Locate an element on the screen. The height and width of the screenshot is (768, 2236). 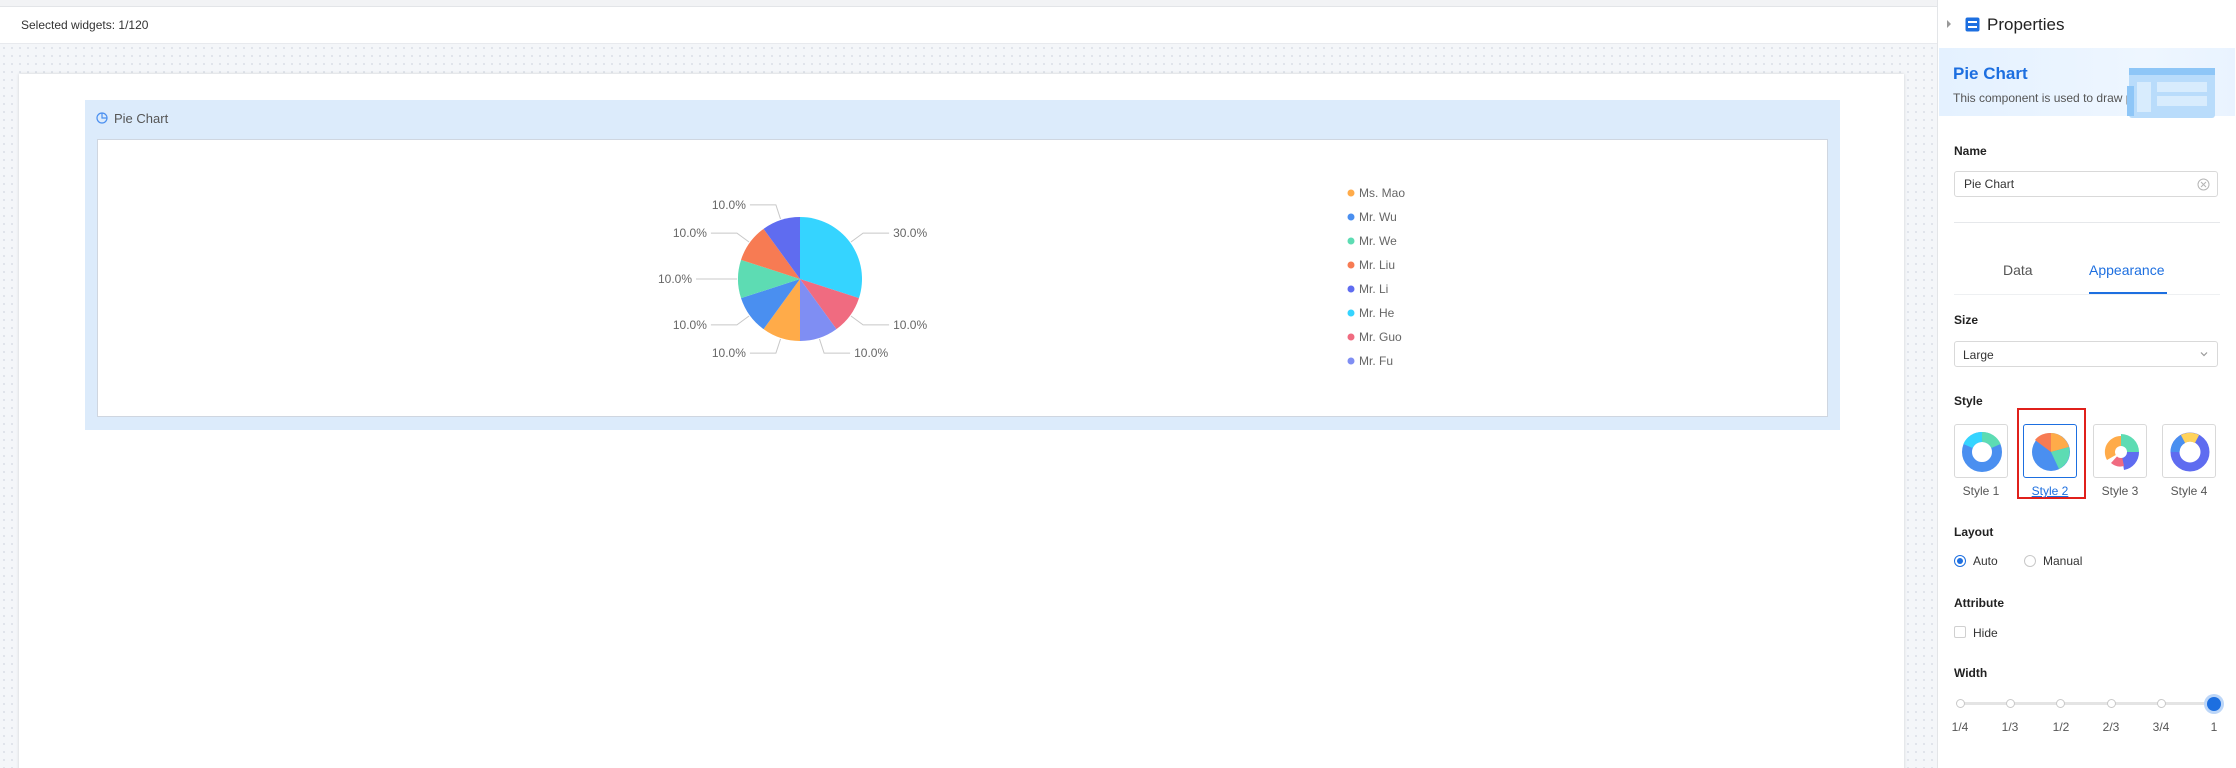
collapse-caret-icon is located at coordinates (1949, 24).